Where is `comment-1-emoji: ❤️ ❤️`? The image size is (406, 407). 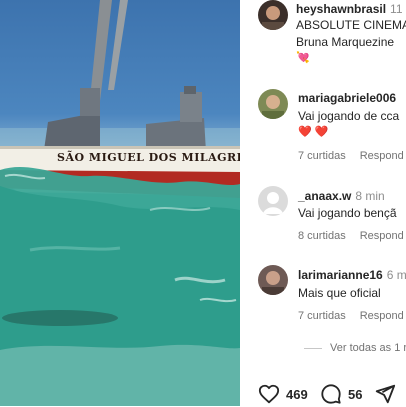
comment-1-emoji: ❤️ ❤️ is located at coordinates (313, 132).